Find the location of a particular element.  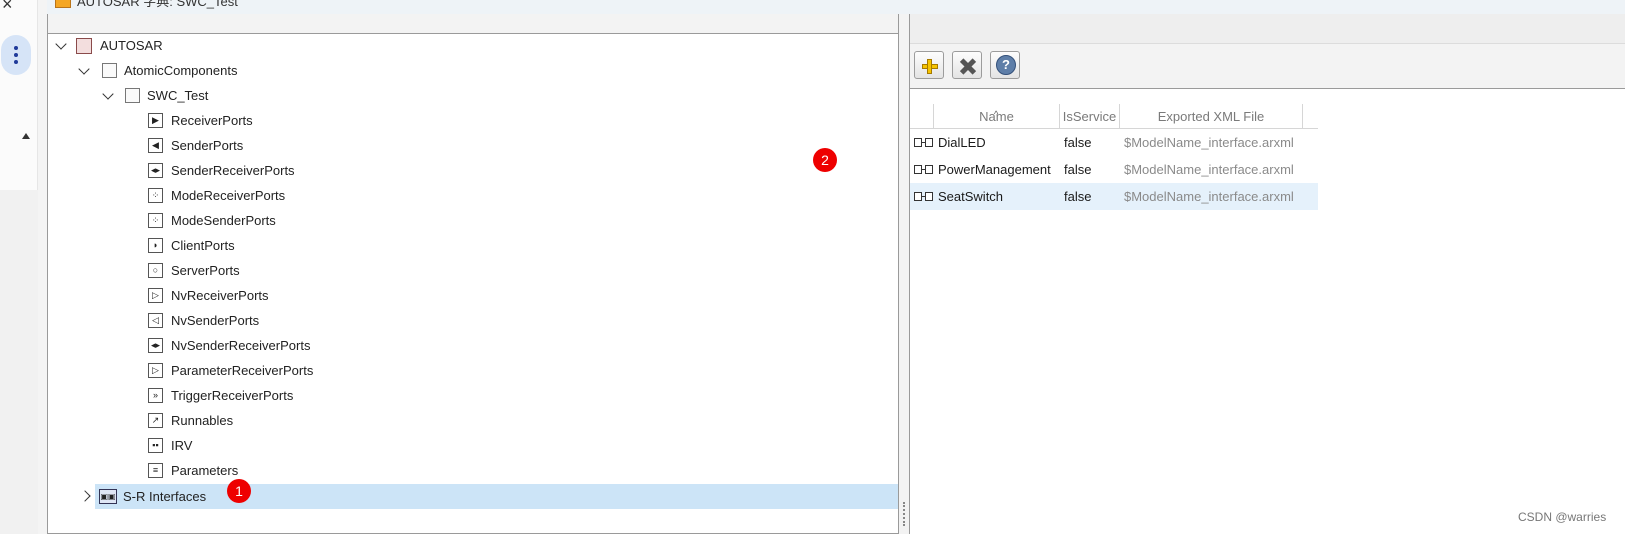

column-header-label: IsService is located at coordinates (1089, 116).